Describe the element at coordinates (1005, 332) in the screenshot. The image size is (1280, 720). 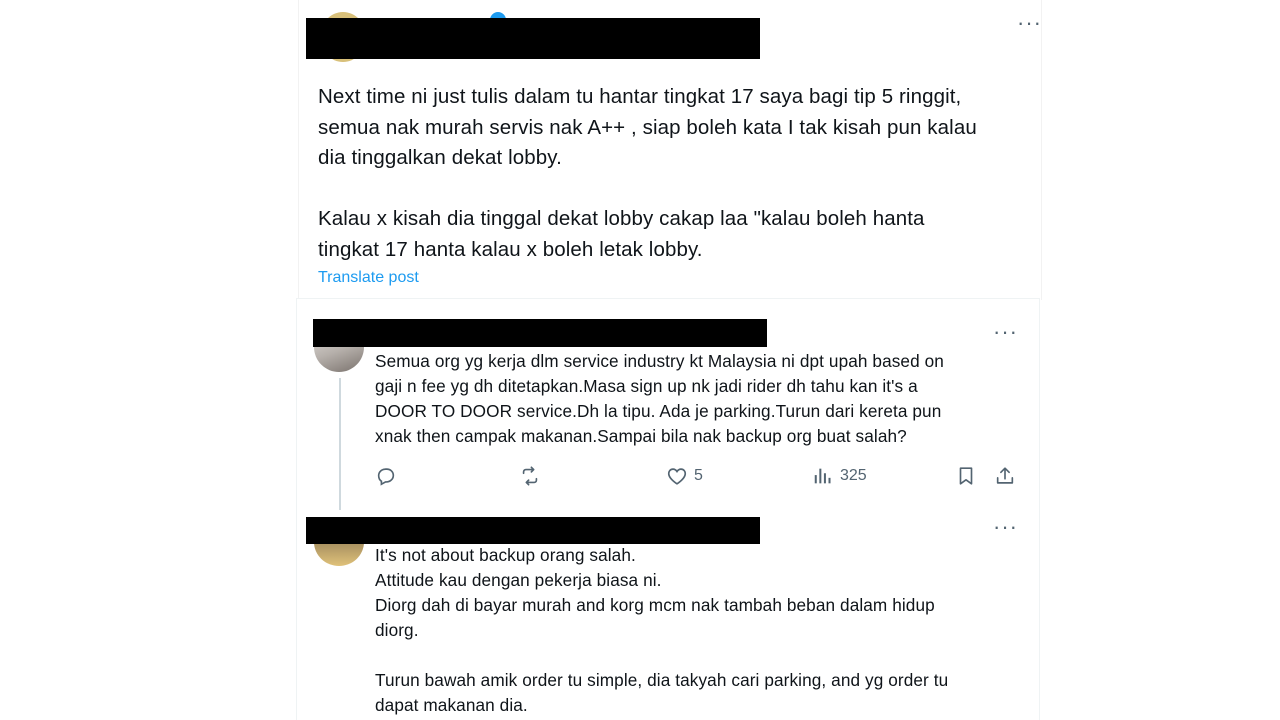
I see `reply-1-more-icon: ···` at that location.